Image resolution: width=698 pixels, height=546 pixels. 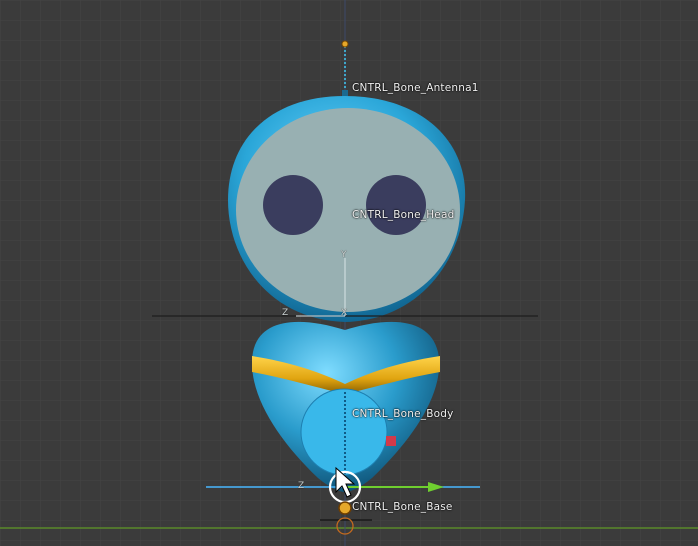 What do you see at coordinates (402, 507) in the screenshot?
I see `bone-label-base: CNTRL_Bone_Base` at bounding box center [402, 507].